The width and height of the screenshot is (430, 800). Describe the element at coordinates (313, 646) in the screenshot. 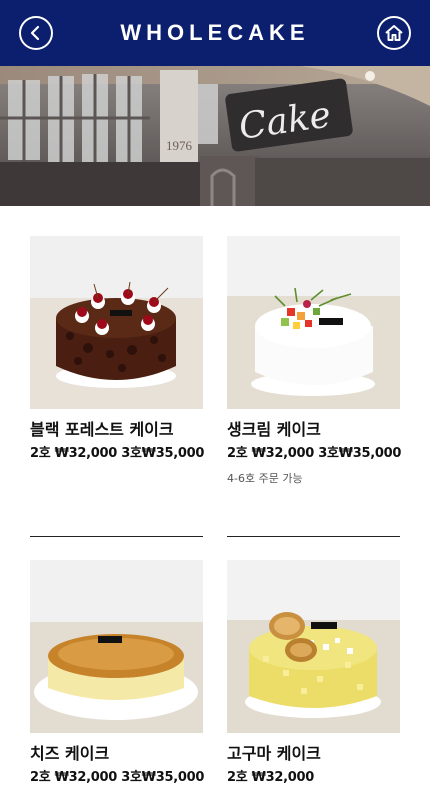

I see `sweet-potato-cake-image` at that location.